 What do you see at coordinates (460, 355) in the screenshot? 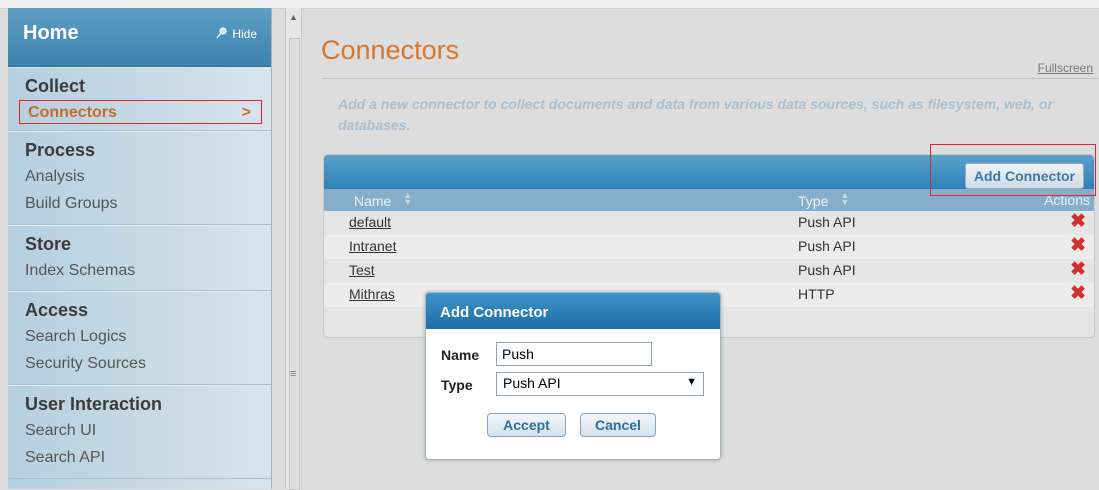
I see `name-label: Name` at bounding box center [460, 355].